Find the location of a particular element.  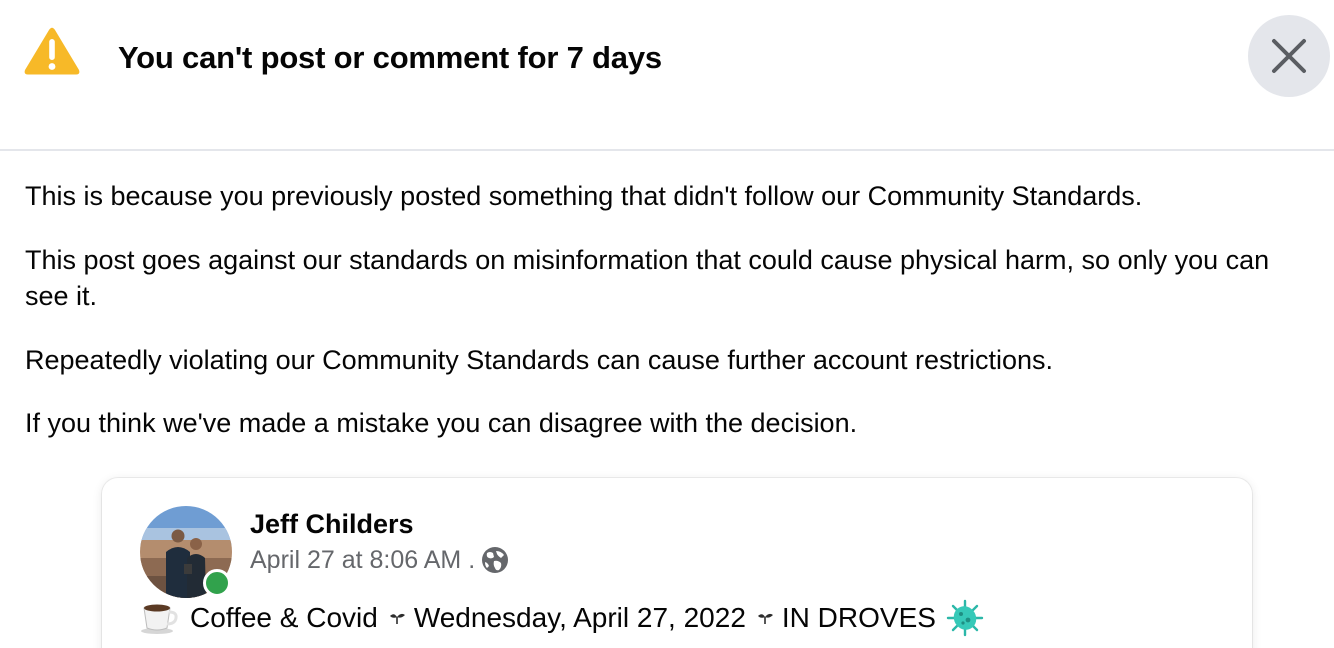

close-icon is located at coordinates (1289, 56).